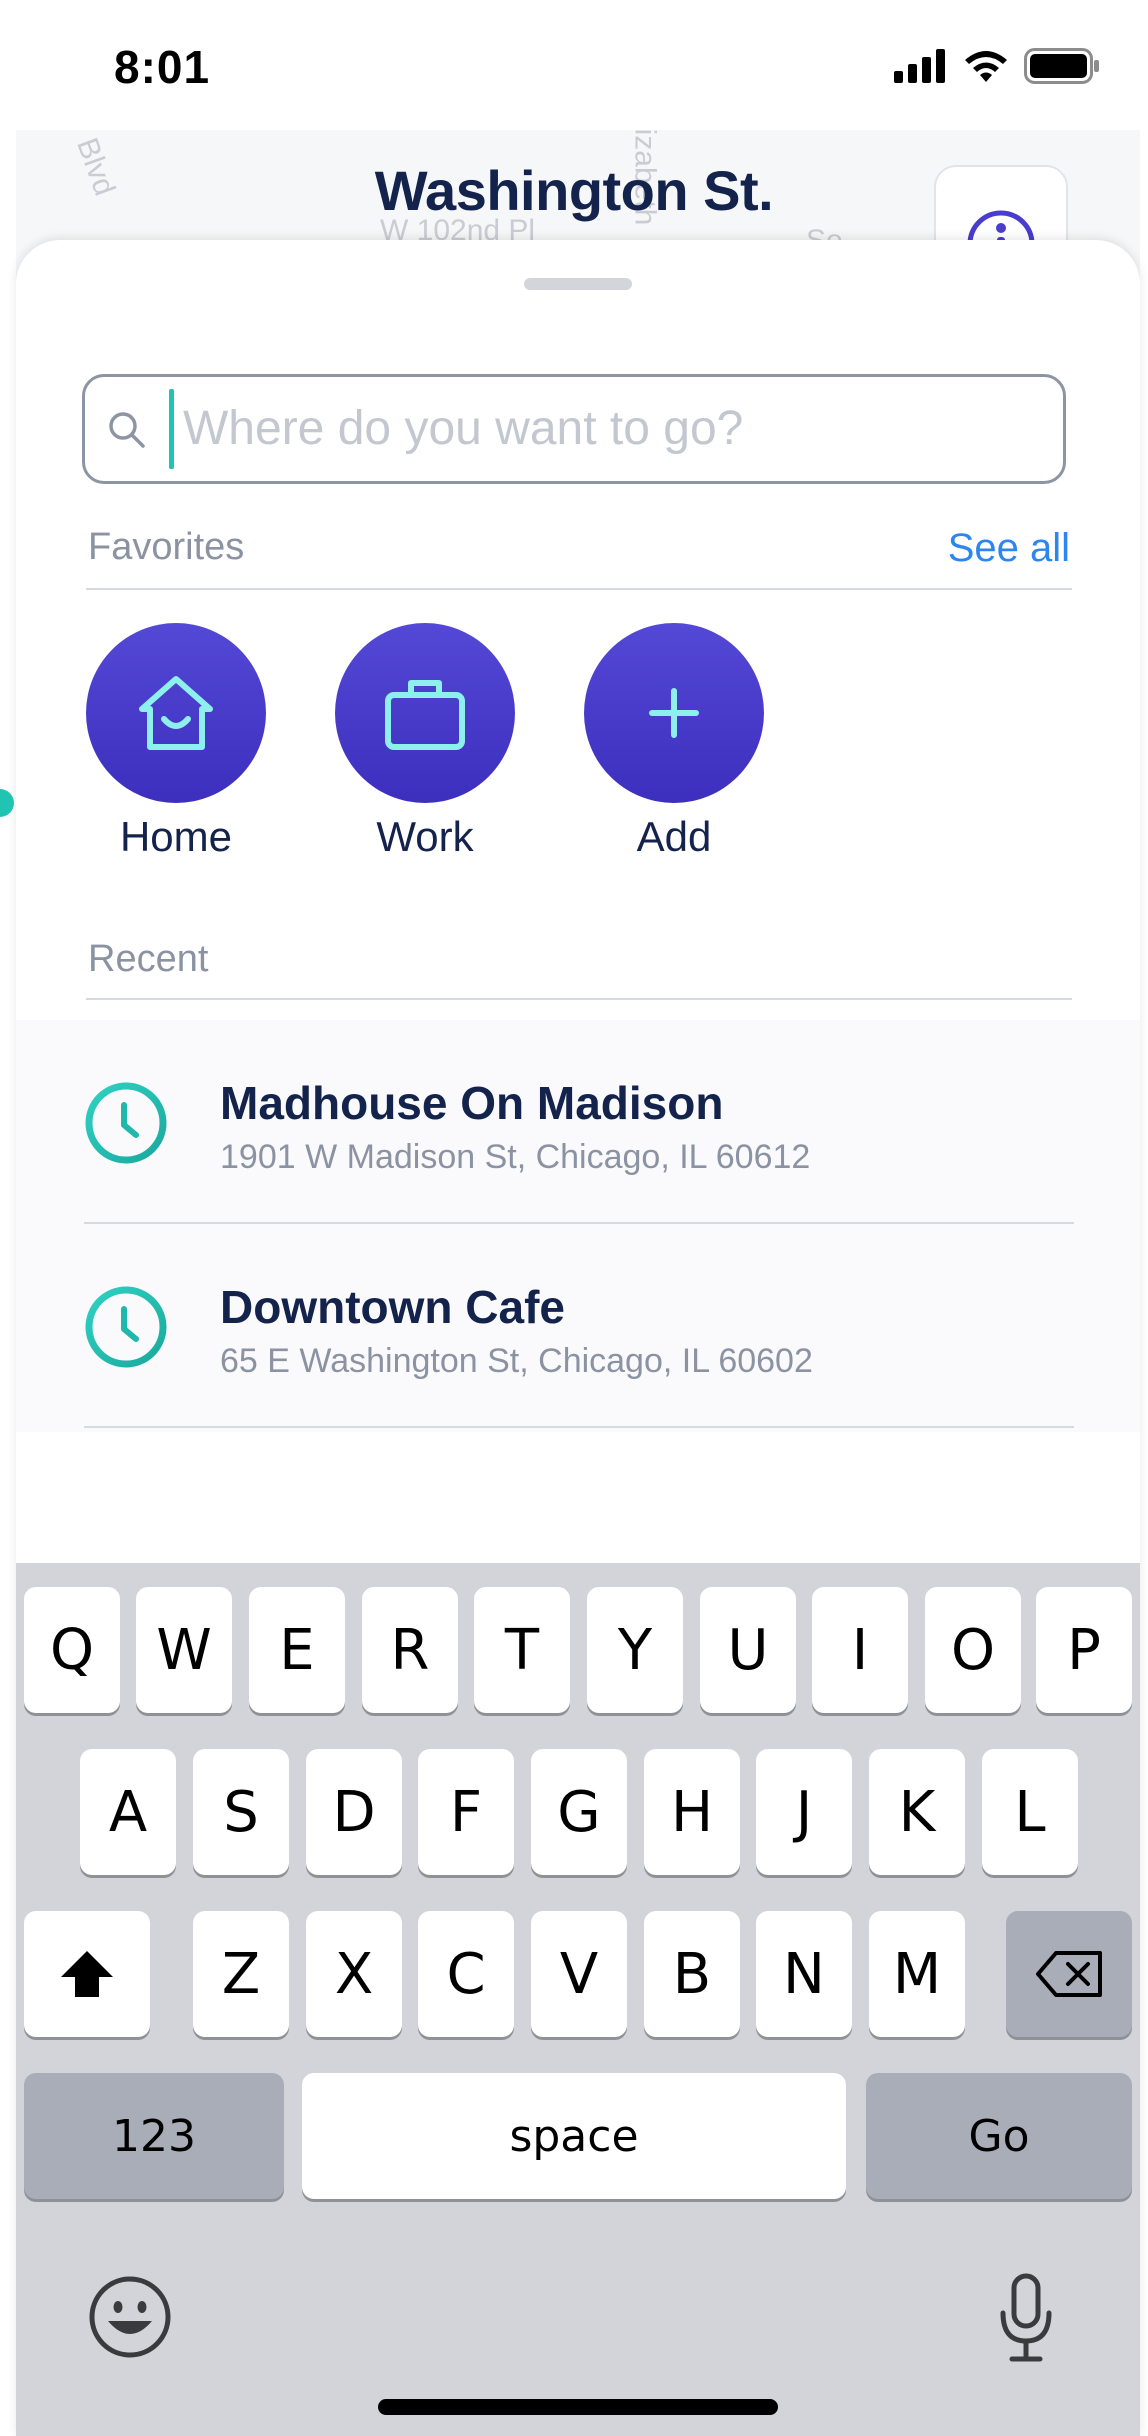 The image size is (1148, 2436). What do you see at coordinates (354, 1812) in the screenshot?
I see `key-d: D` at bounding box center [354, 1812].